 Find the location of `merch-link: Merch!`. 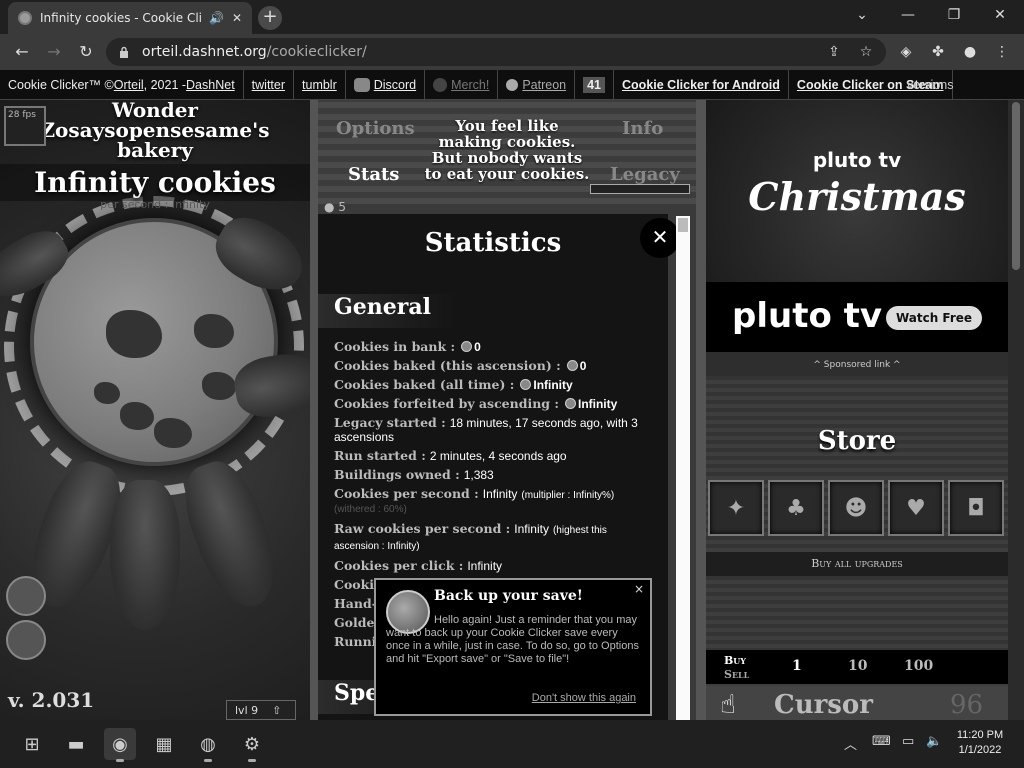

merch-link: Merch! is located at coordinates (462, 84).